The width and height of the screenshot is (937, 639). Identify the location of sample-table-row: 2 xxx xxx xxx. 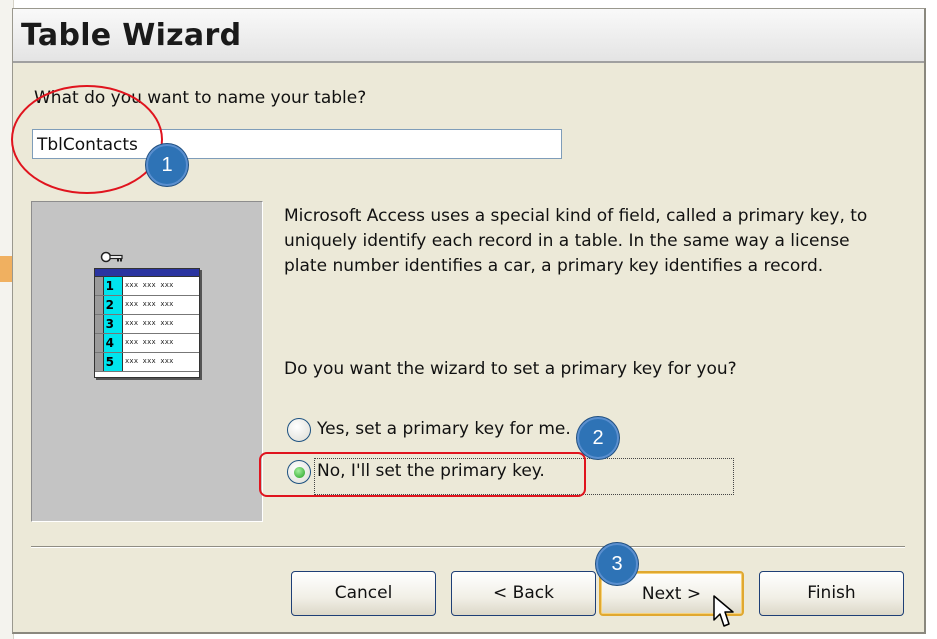
(147, 305).